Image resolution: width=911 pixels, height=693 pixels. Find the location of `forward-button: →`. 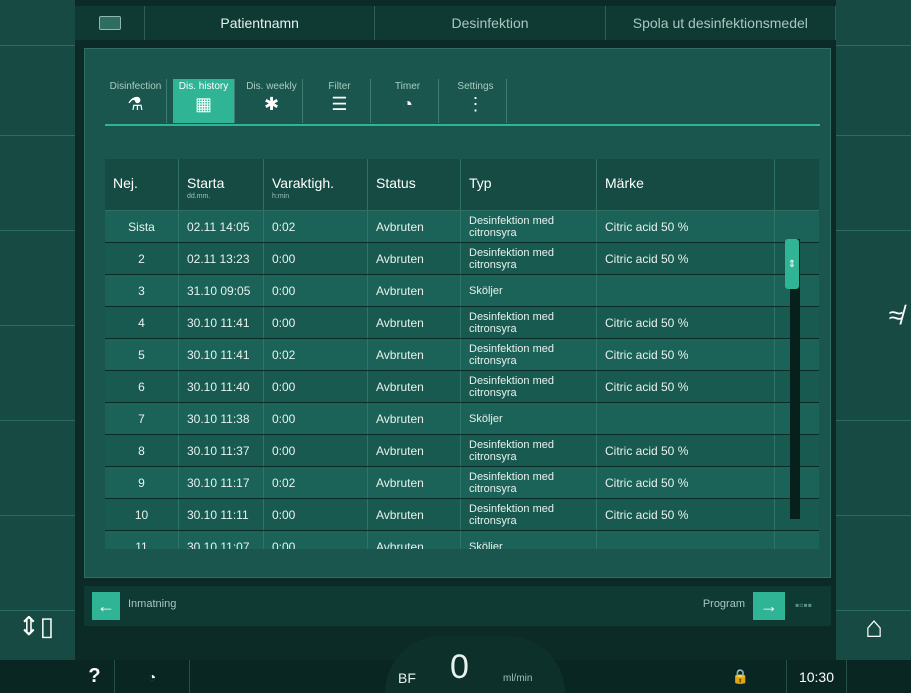

forward-button: → is located at coordinates (769, 606).